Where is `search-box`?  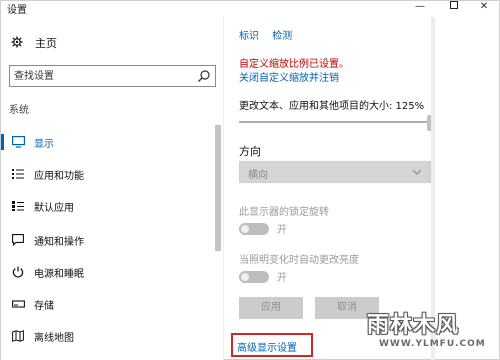
search-box is located at coordinates (112, 76).